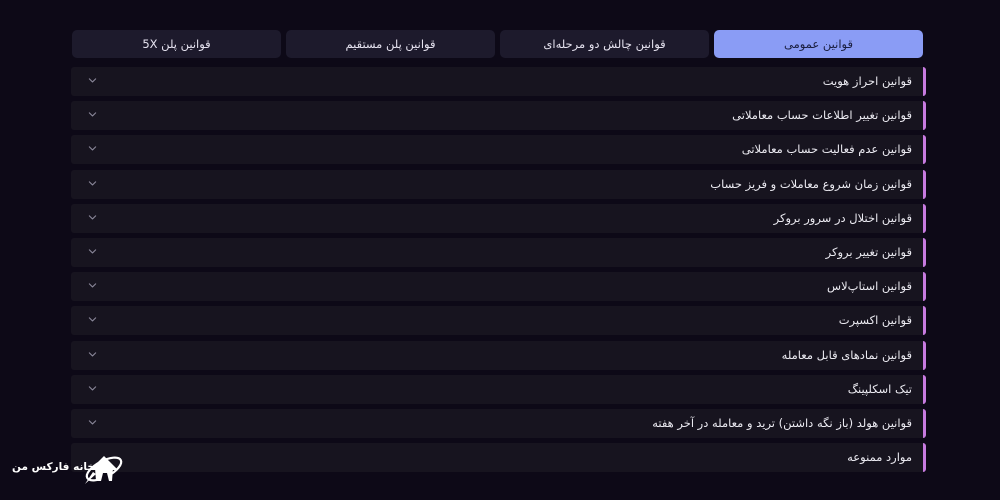 This screenshot has height=500, width=1000. I want to click on tab-label: قوانین چالش دو مرحله‌ای, so click(604, 44).